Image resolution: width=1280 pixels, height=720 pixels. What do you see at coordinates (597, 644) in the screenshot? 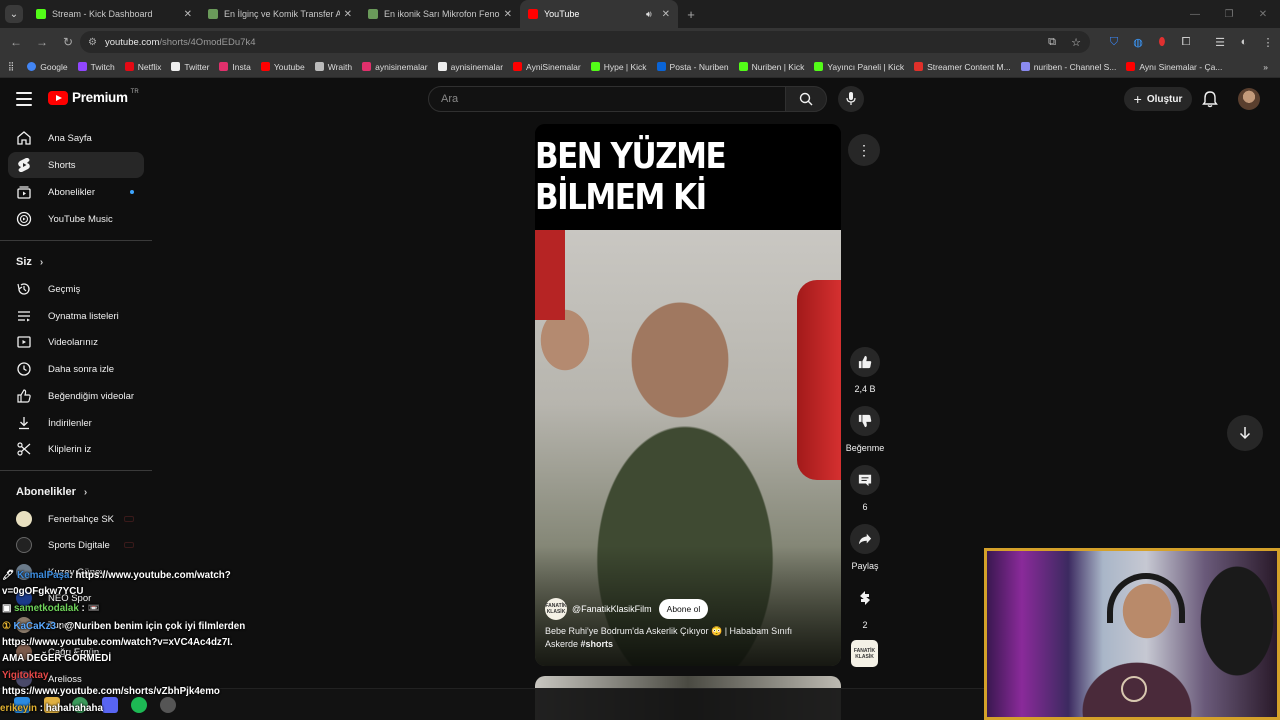
I see `hashtag-link: #shorts` at bounding box center [597, 644].